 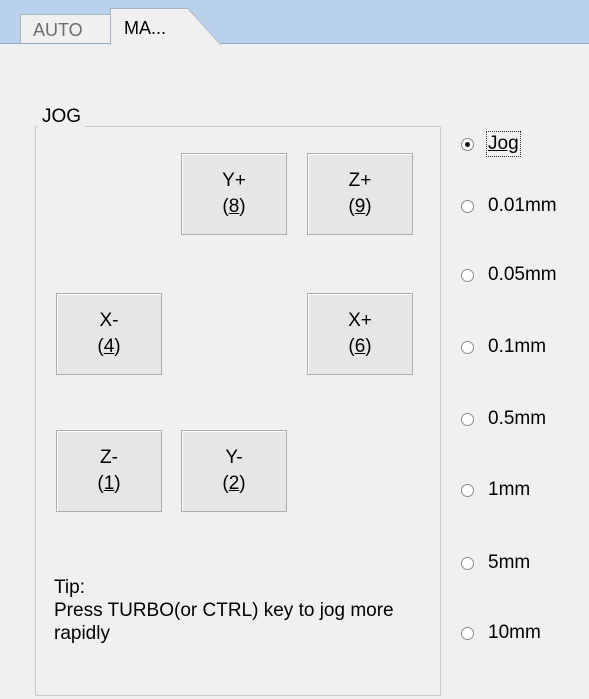 I want to click on step-radio-1mm: 1mm, so click(x=495, y=490).